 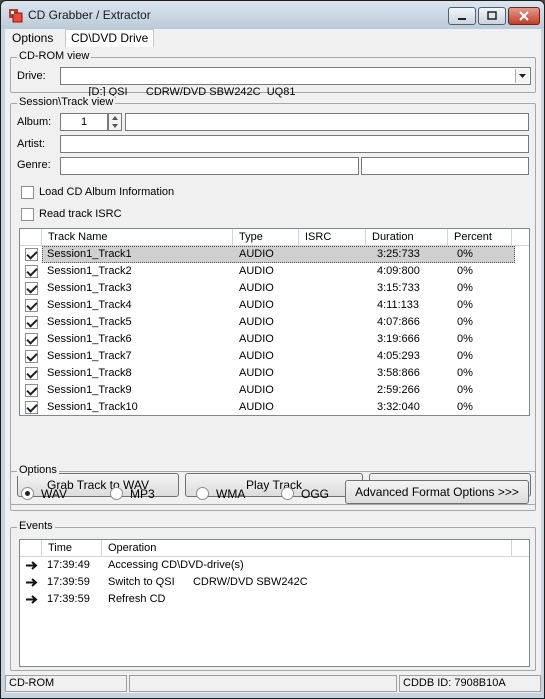 I want to click on genre-label: Genre:, so click(x=34, y=165).